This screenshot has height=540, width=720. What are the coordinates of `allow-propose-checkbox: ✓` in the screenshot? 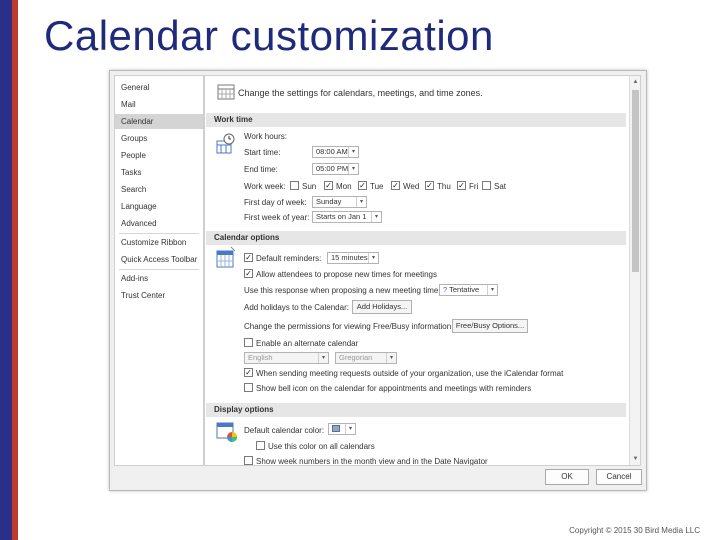 It's located at (248, 273).